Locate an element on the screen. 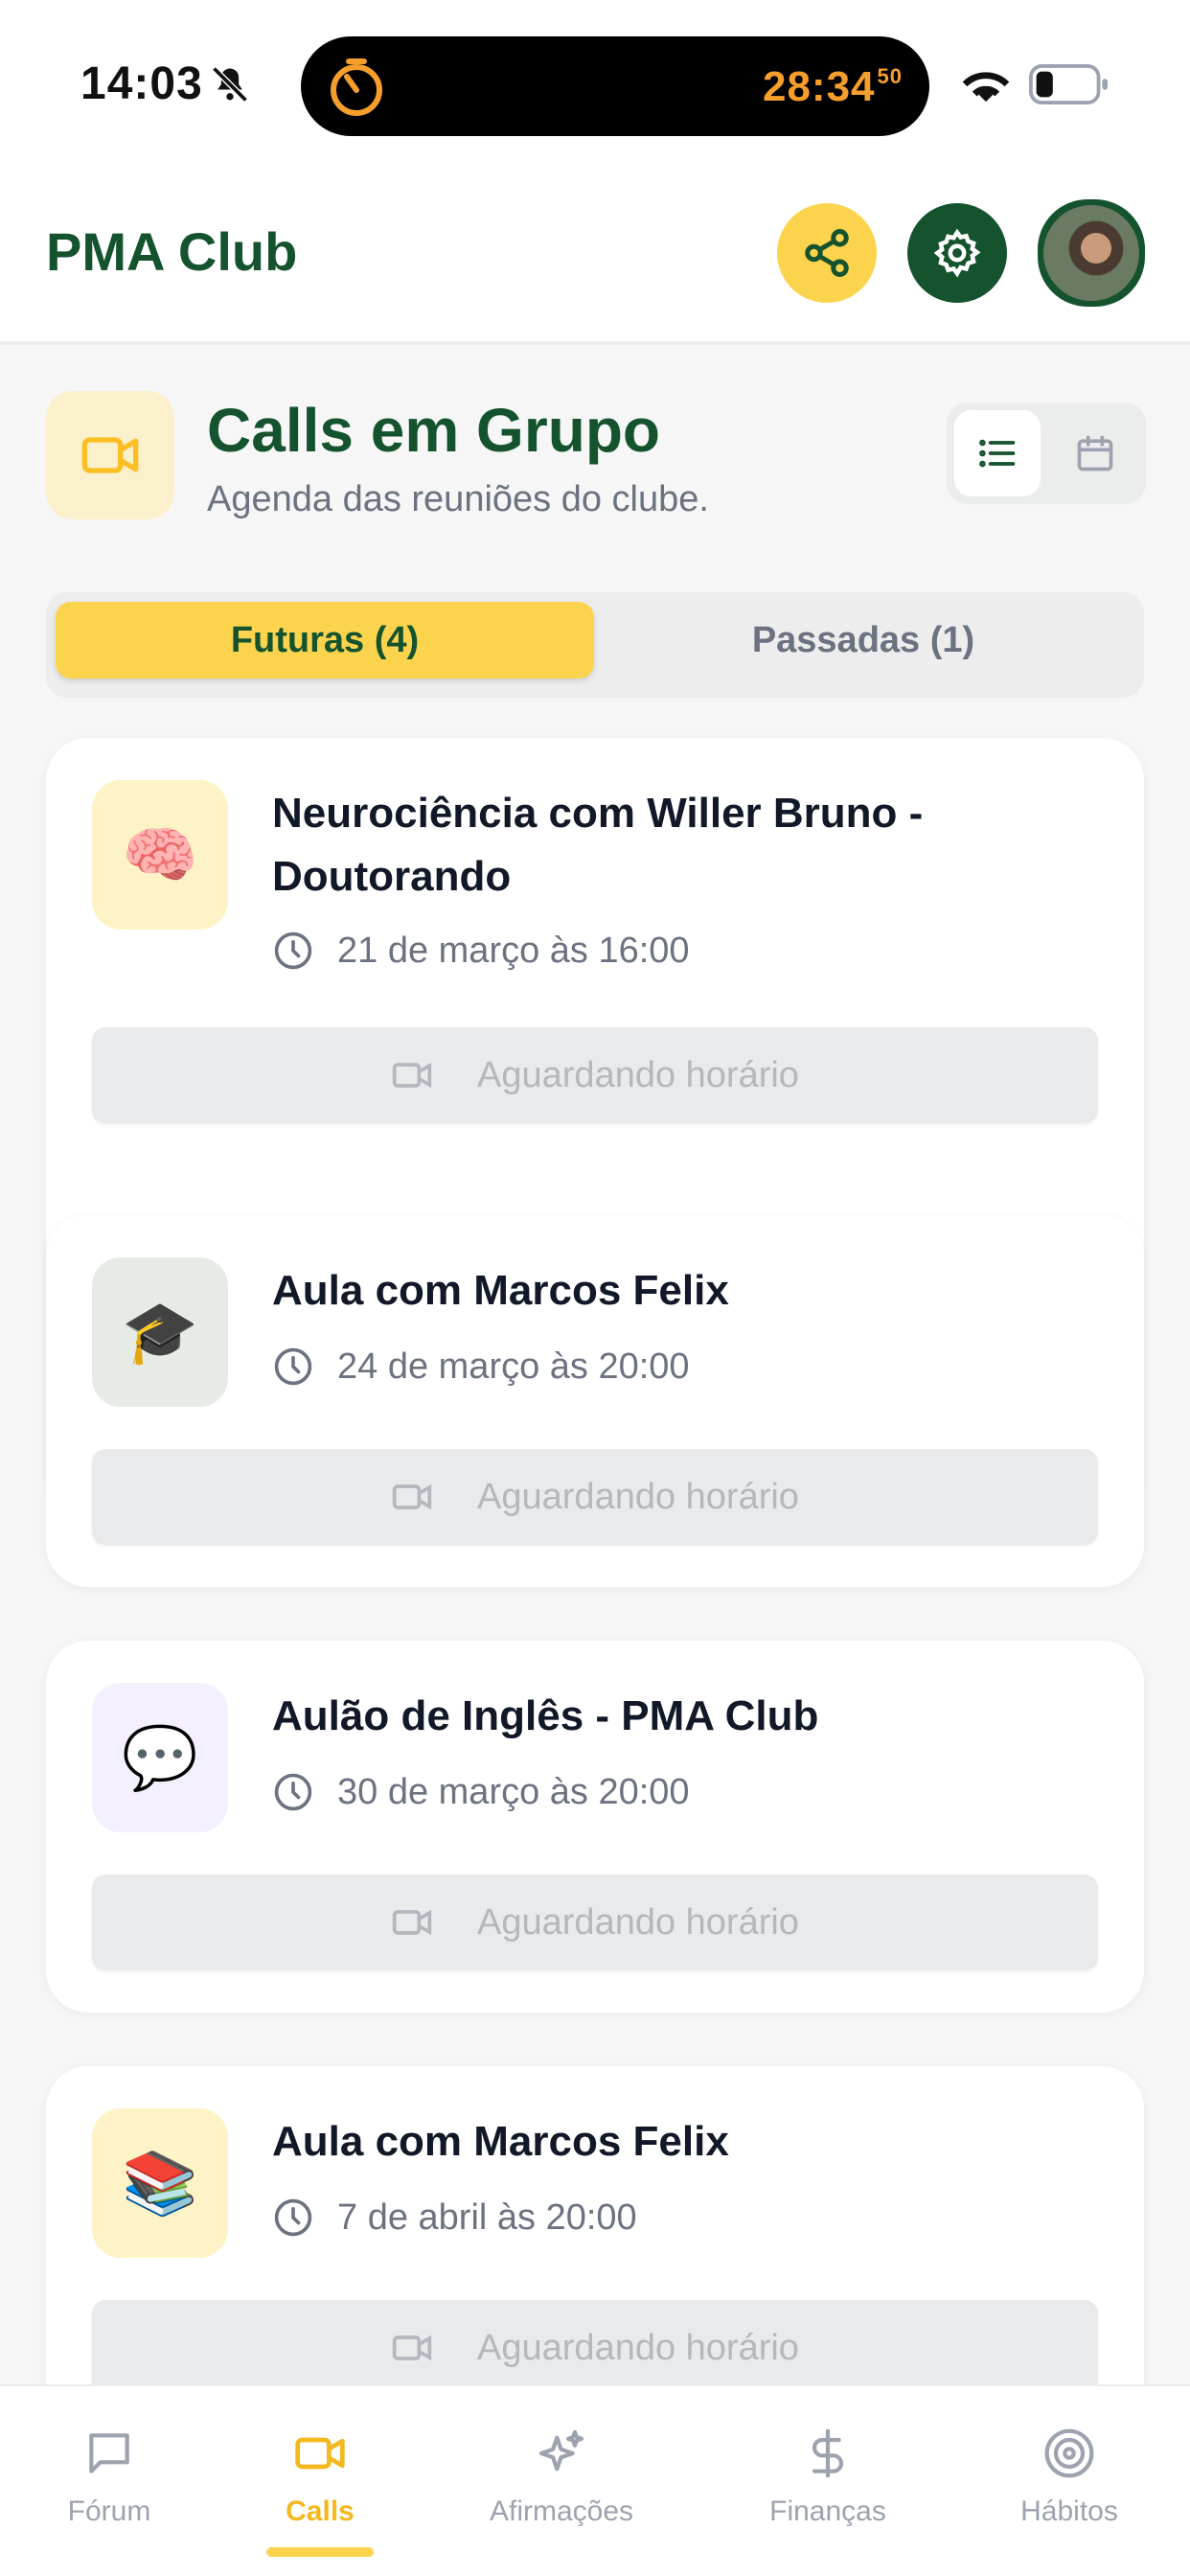 The width and height of the screenshot is (1190, 2576). call-emoji-icon: 🧠 is located at coordinates (160, 855).